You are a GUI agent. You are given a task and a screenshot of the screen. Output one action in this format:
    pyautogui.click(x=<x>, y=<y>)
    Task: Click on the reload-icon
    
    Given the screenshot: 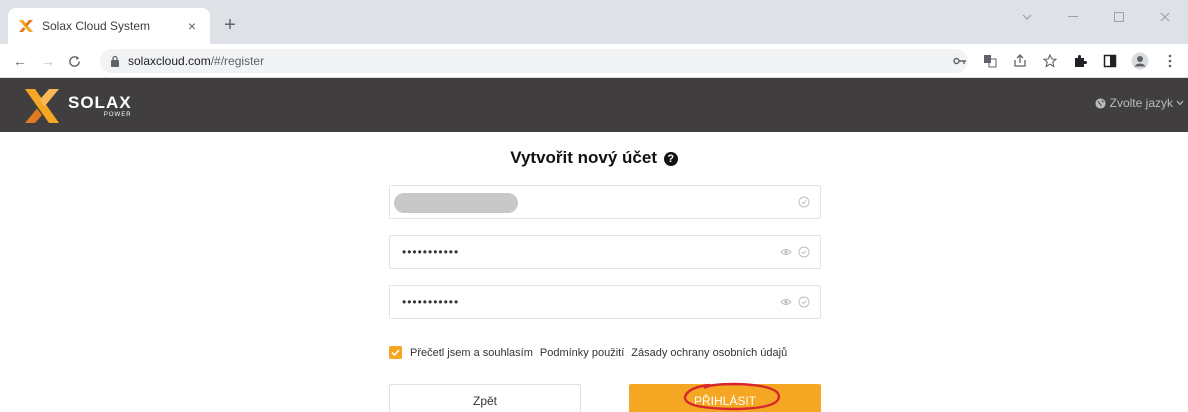 What is the action you would take?
    pyautogui.click(x=74, y=61)
    